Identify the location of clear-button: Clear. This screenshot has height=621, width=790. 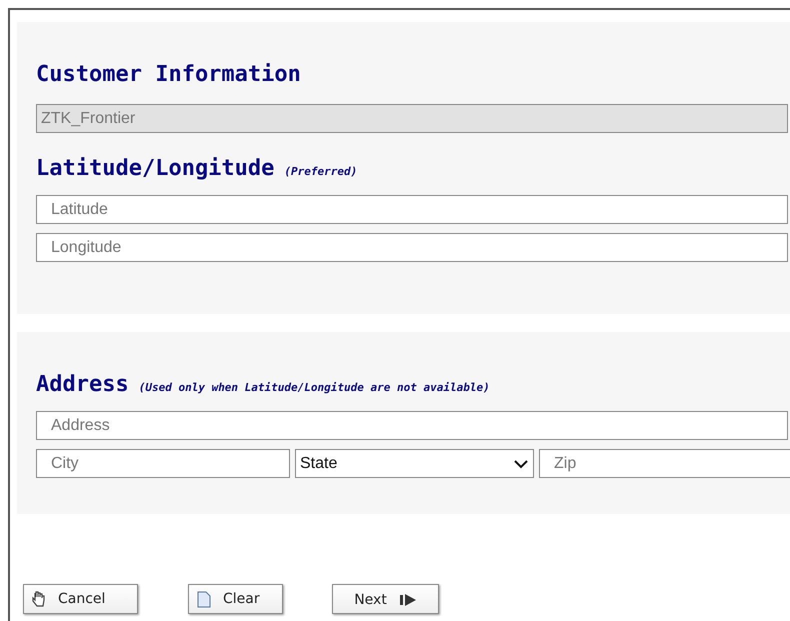
(235, 599).